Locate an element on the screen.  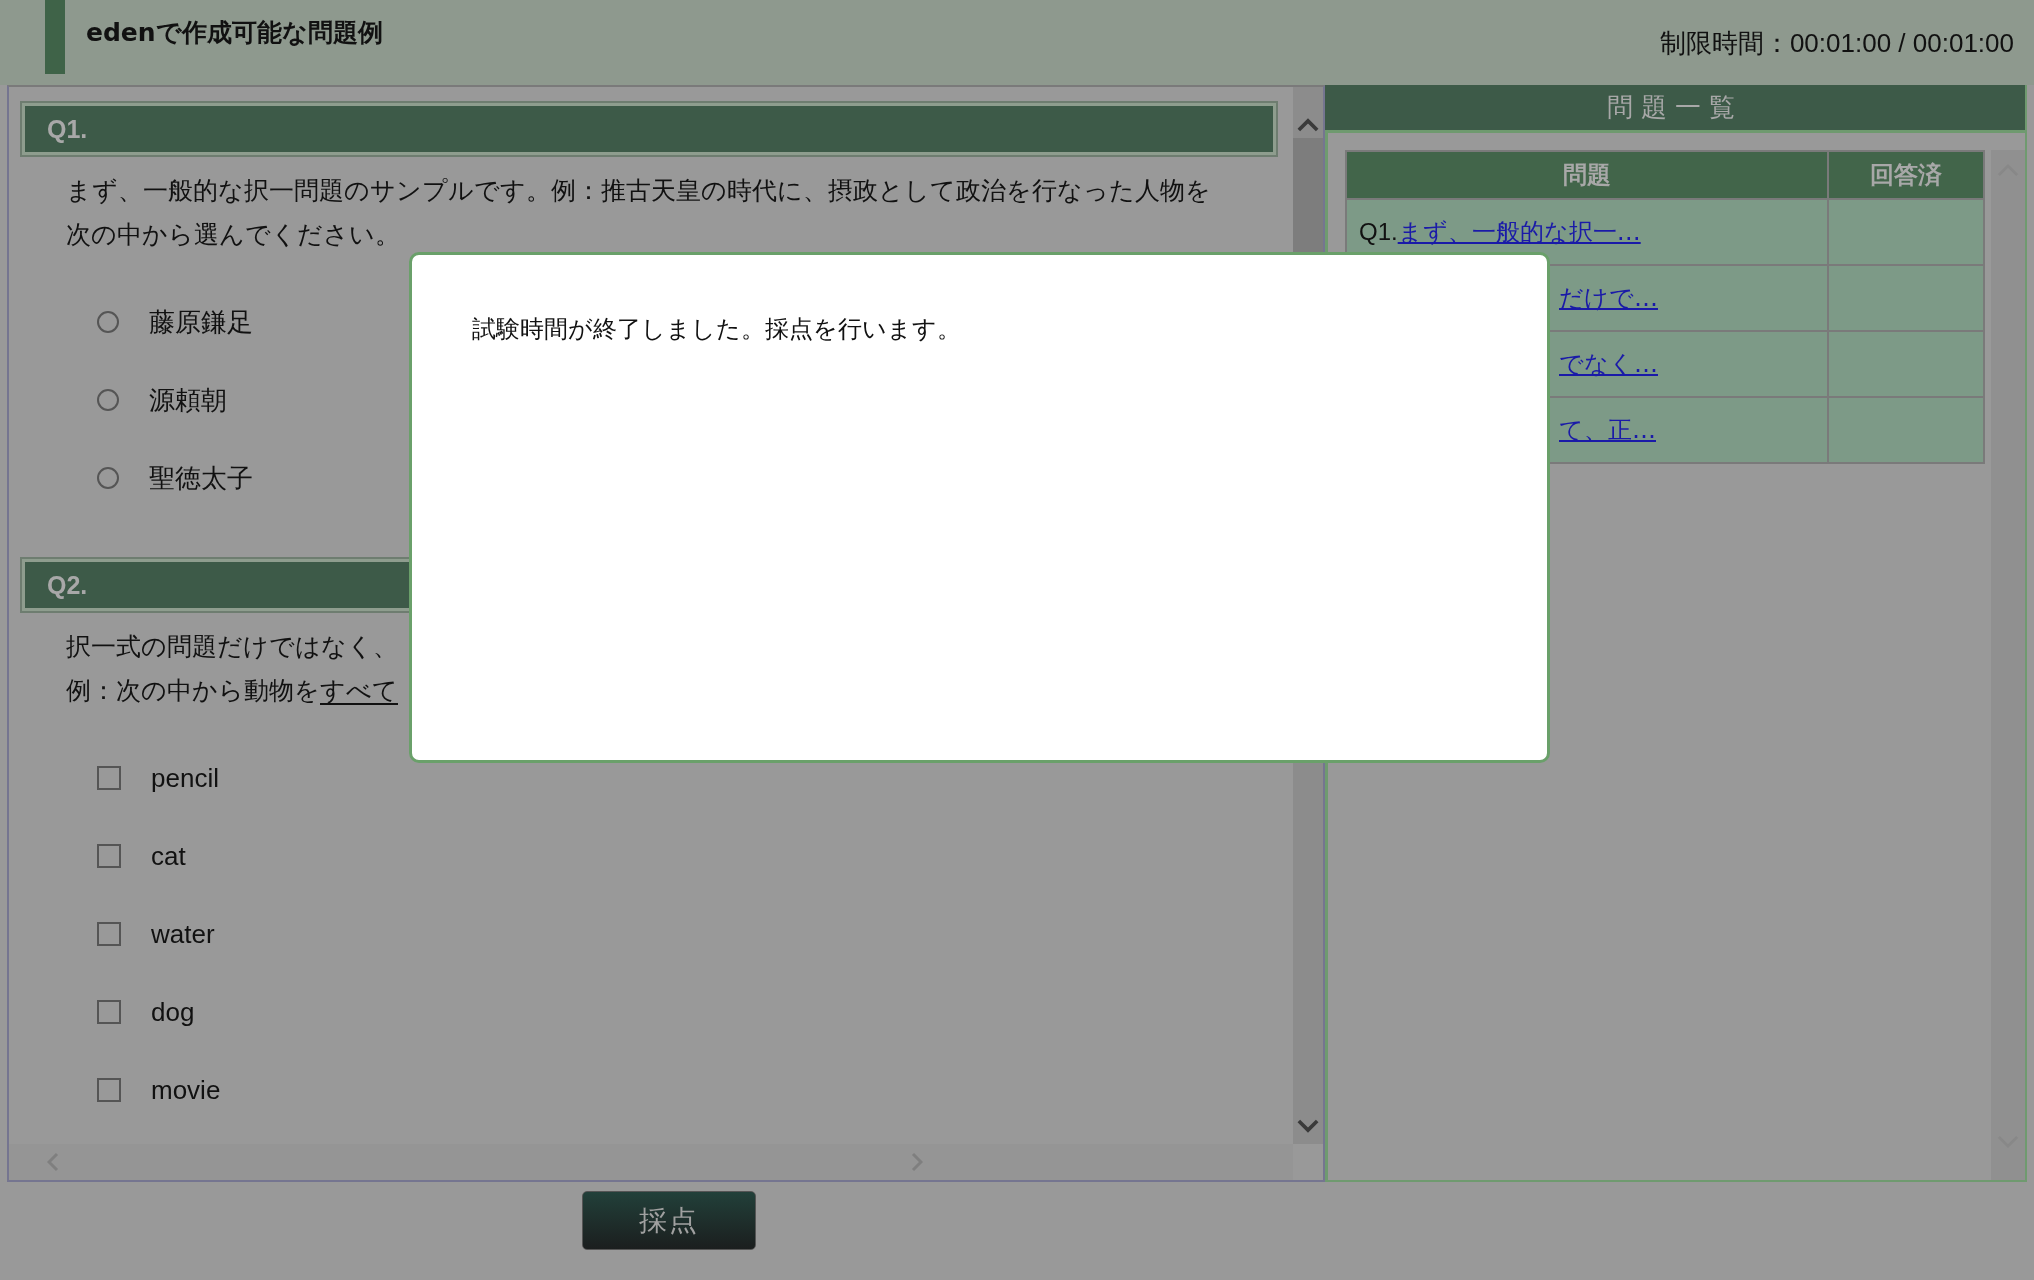
option-label: 藤原鎌足 is located at coordinates (201, 322).